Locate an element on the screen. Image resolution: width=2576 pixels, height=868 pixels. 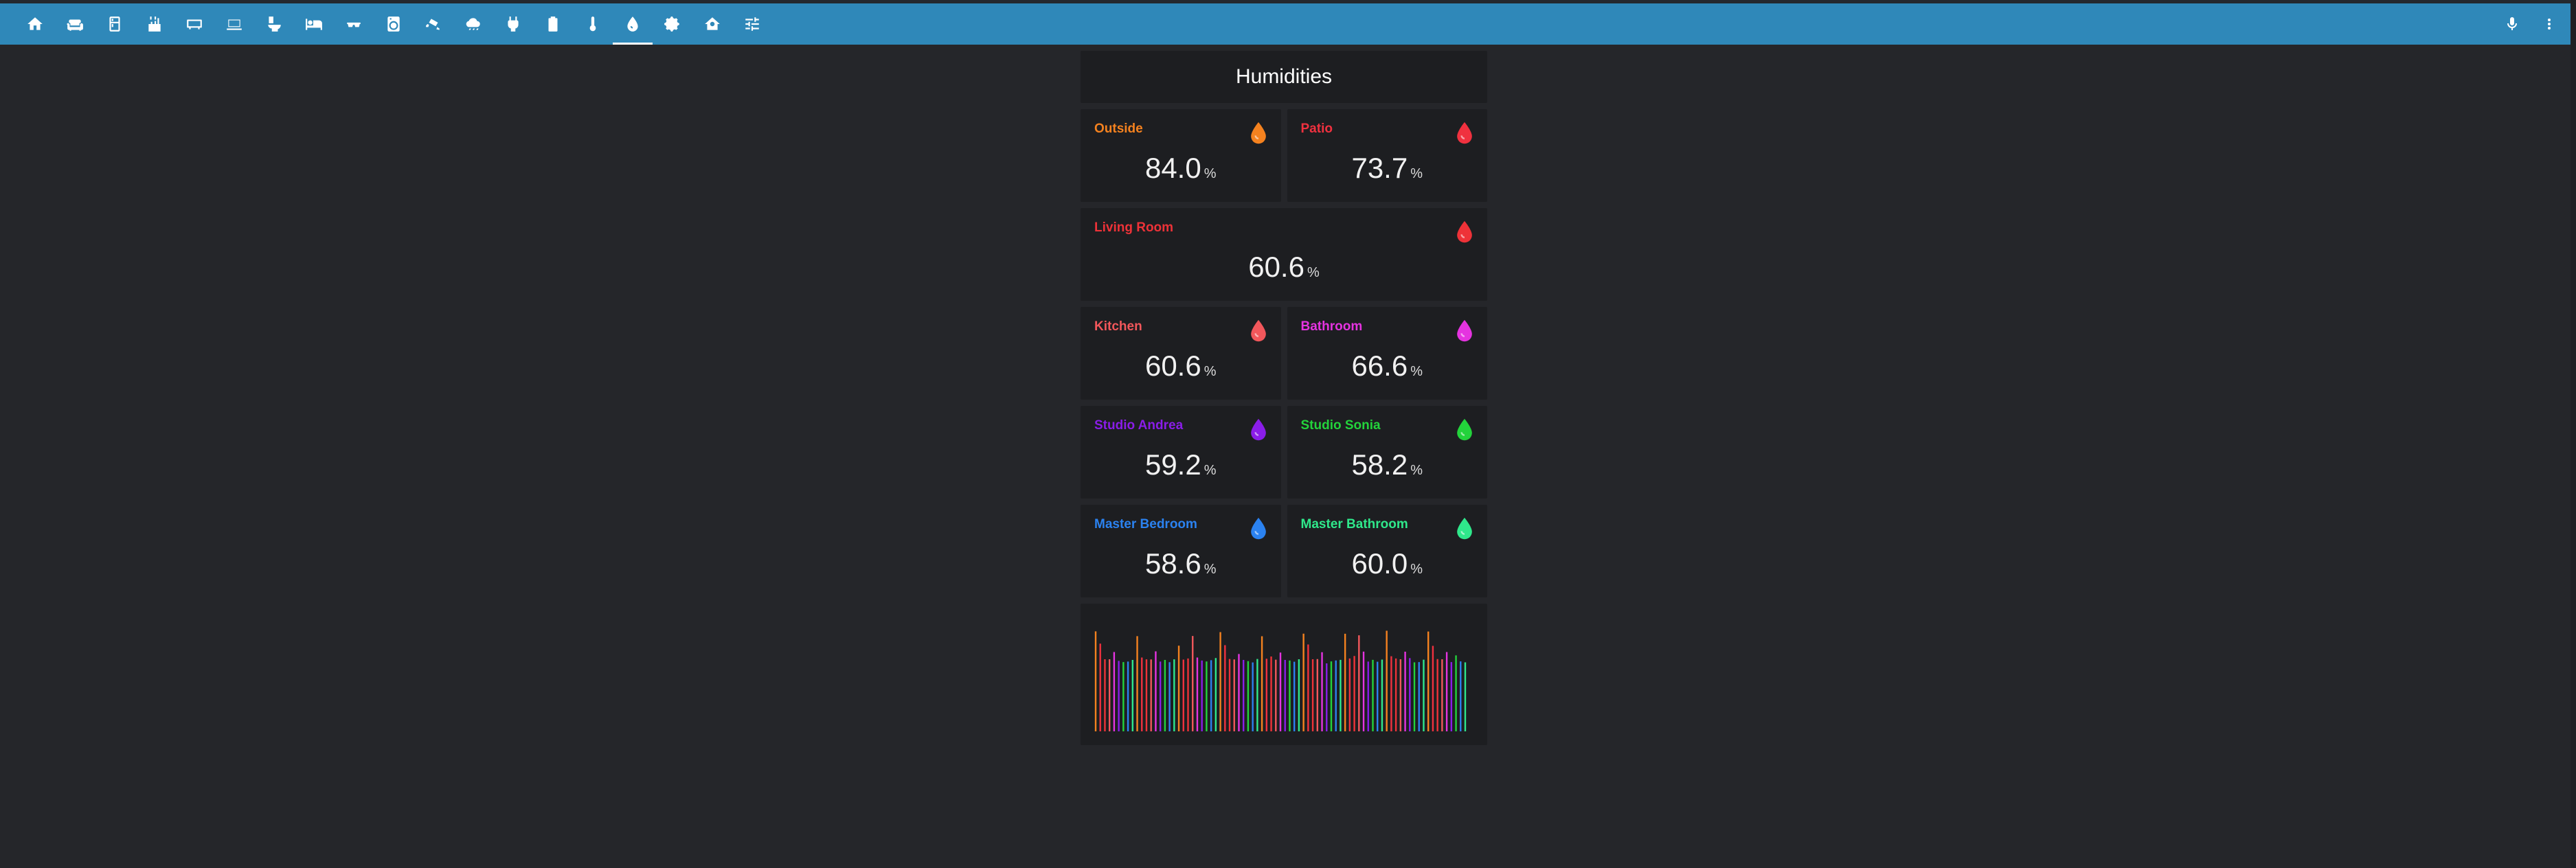
tune-icon is located at coordinates (752, 24).